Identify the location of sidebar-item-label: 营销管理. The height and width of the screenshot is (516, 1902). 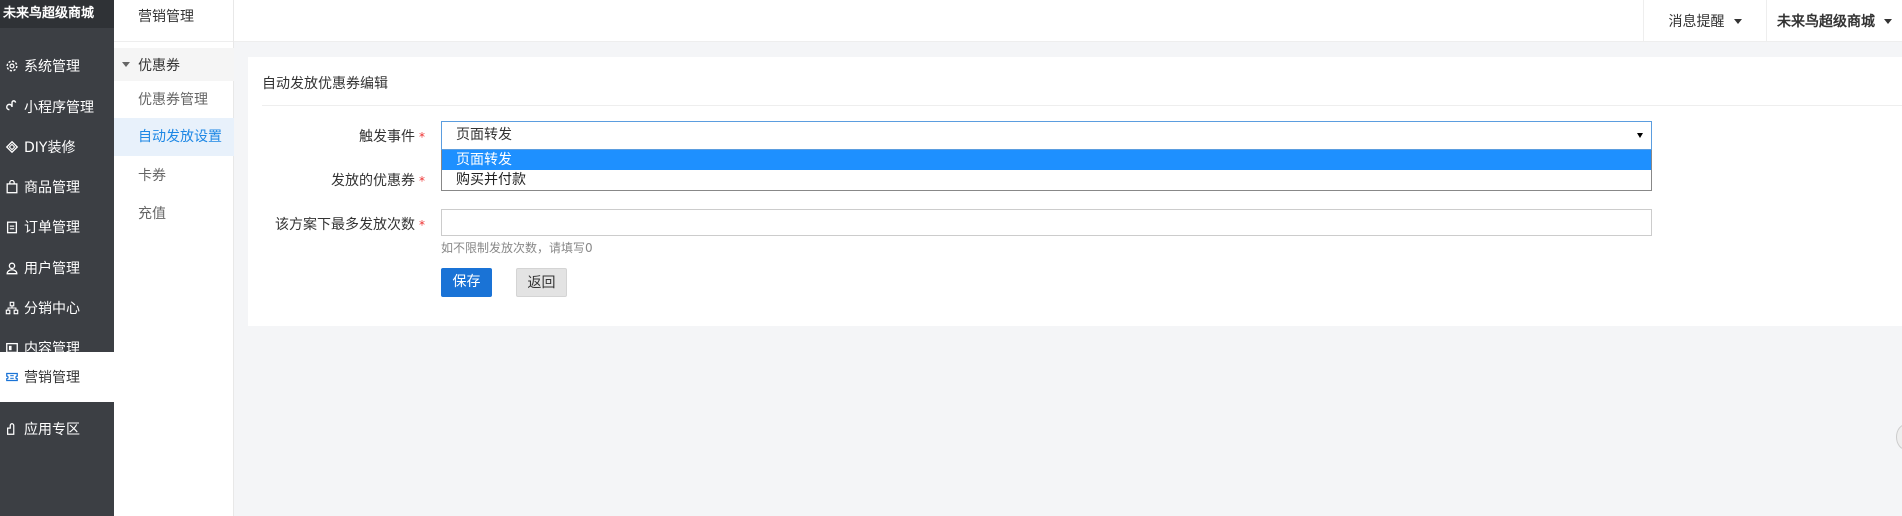
(52, 378).